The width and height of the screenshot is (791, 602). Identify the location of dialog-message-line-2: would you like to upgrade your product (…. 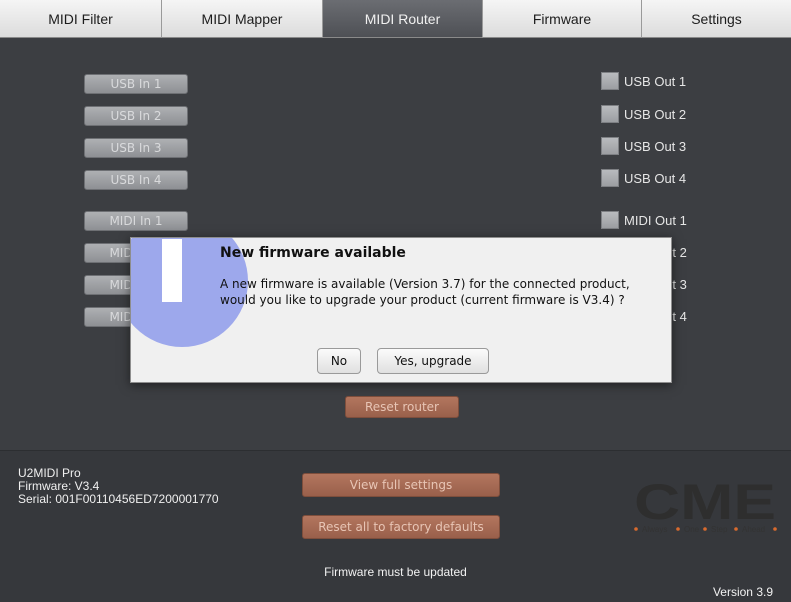
(422, 300).